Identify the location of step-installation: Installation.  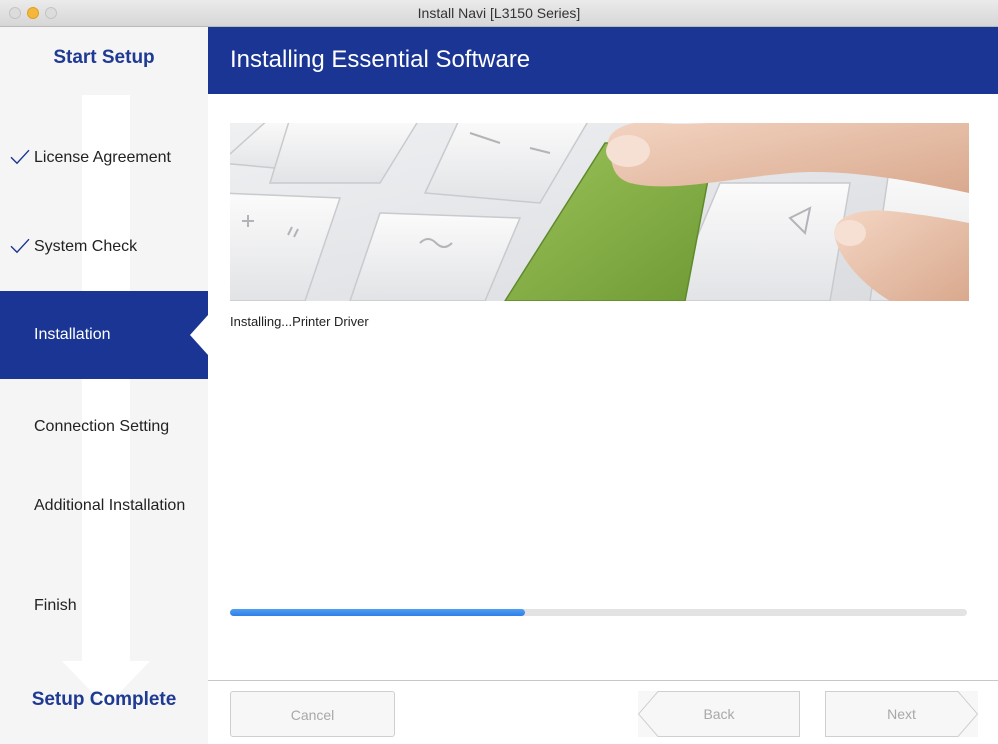
(104, 335).